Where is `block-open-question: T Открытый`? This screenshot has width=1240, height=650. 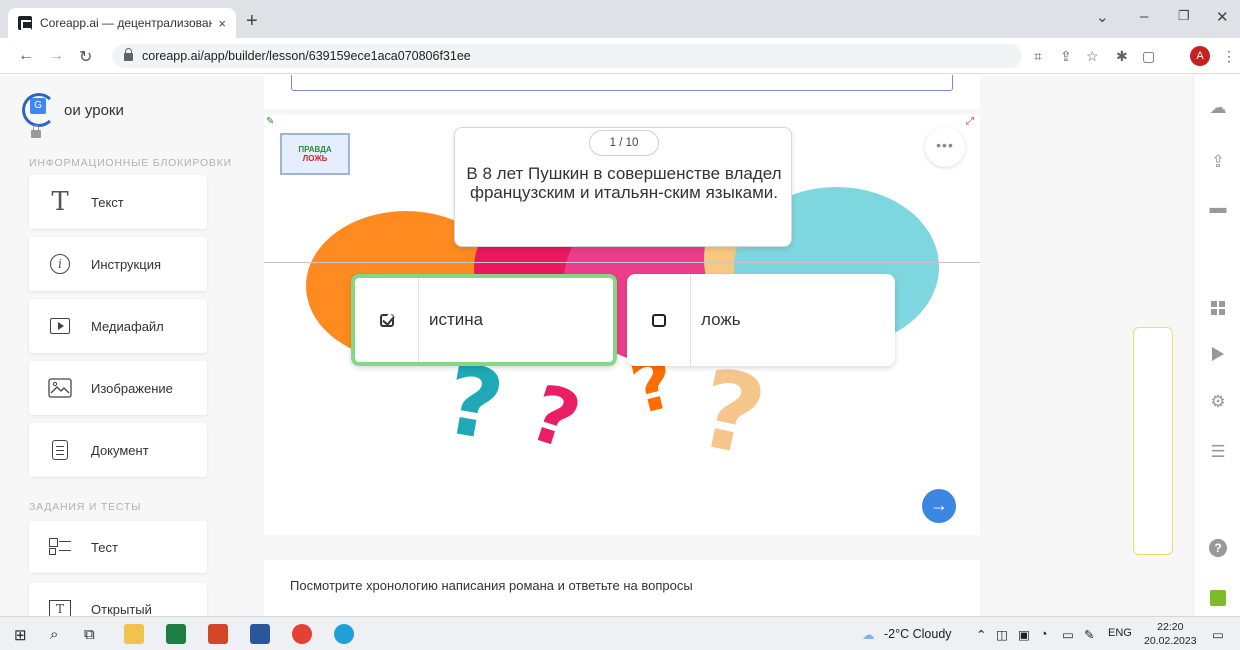 block-open-question: T Открытый is located at coordinates (118, 599).